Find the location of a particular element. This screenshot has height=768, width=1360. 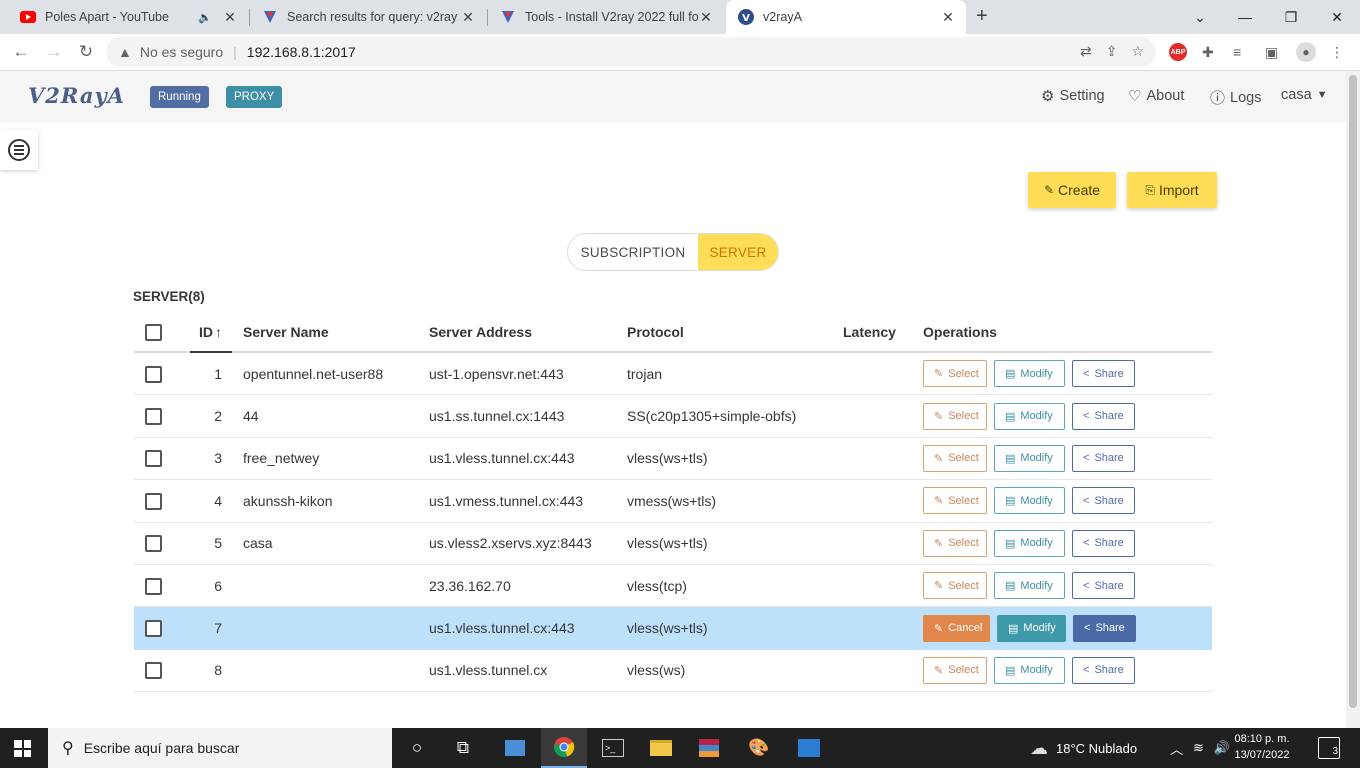

tab-server: SERVER is located at coordinates (738, 252).